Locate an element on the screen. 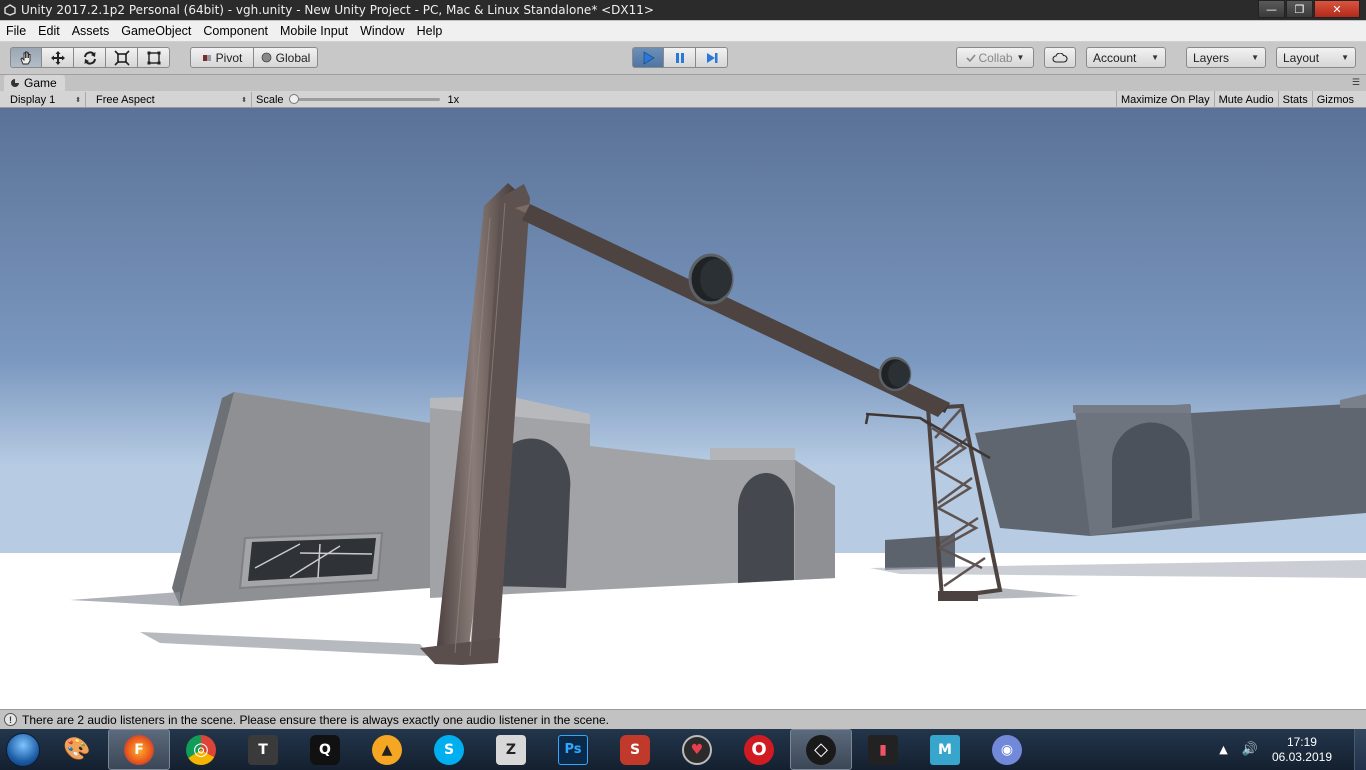 The image size is (1366, 770). gizmos-dropdown: Gizmos is located at coordinates (1338, 99).